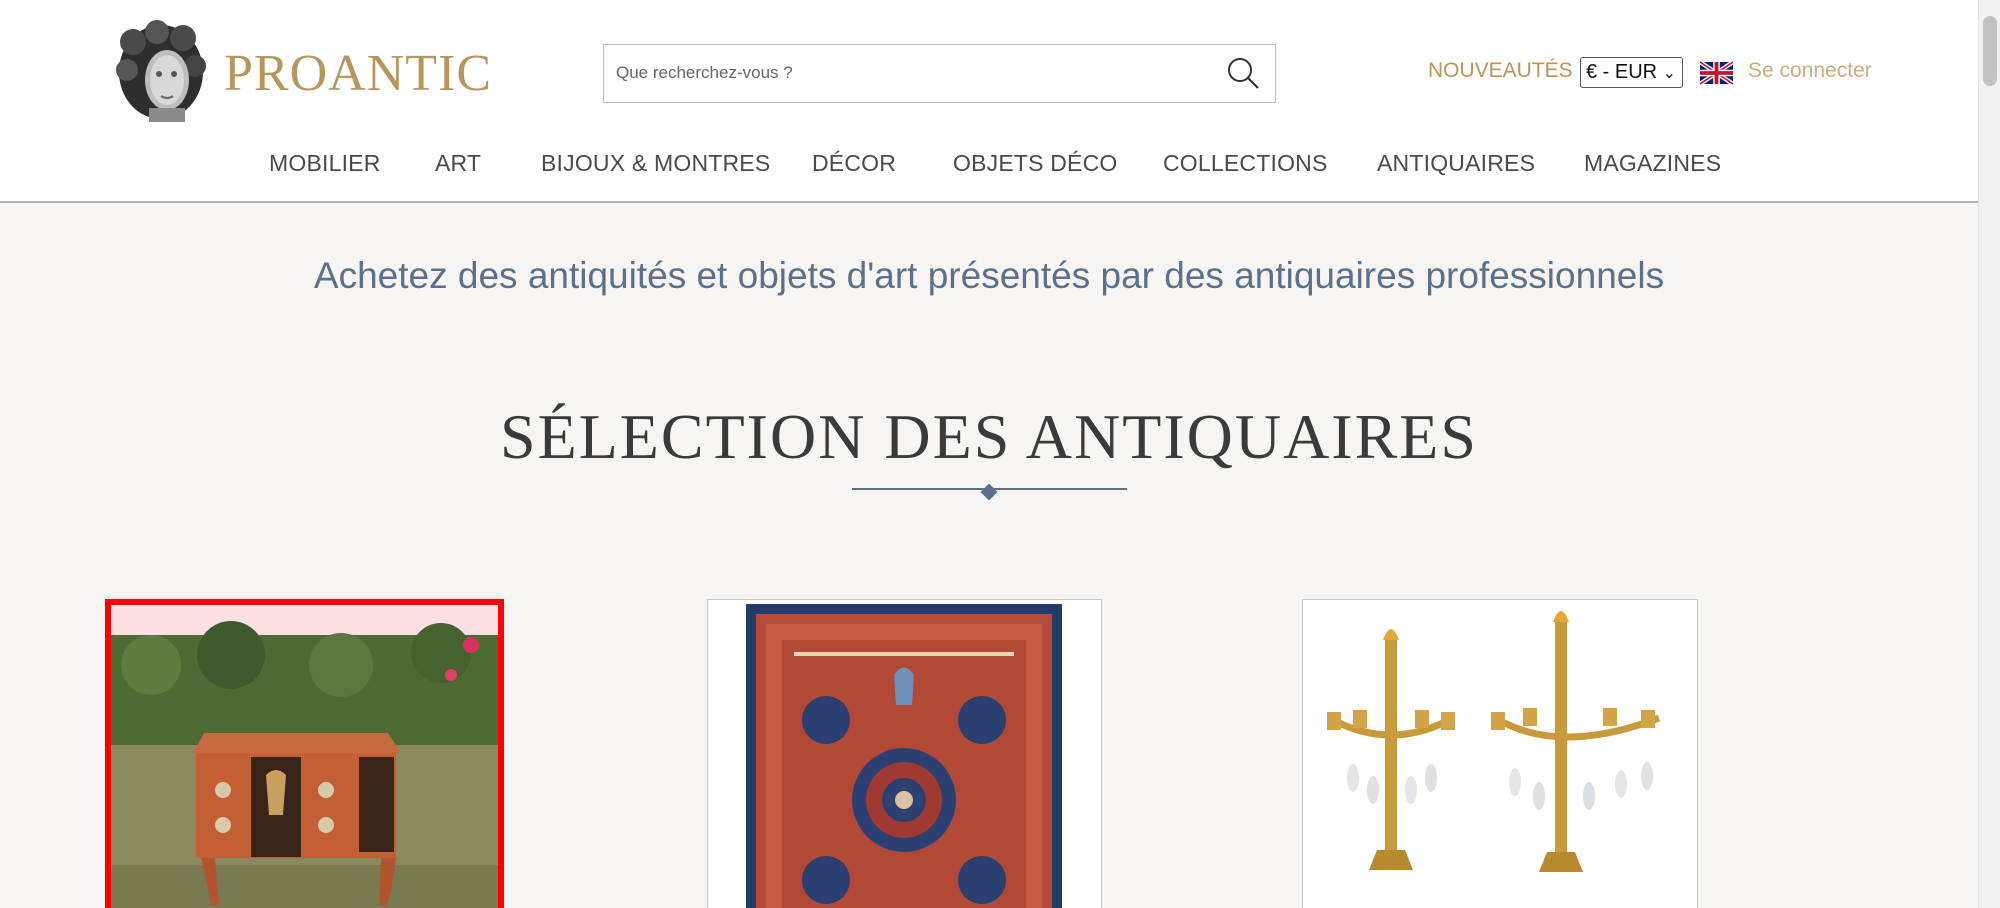 The width and height of the screenshot is (2000, 908). Describe the element at coordinates (358, 73) in the screenshot. I see `brand-name: PROANTIC` at that location.